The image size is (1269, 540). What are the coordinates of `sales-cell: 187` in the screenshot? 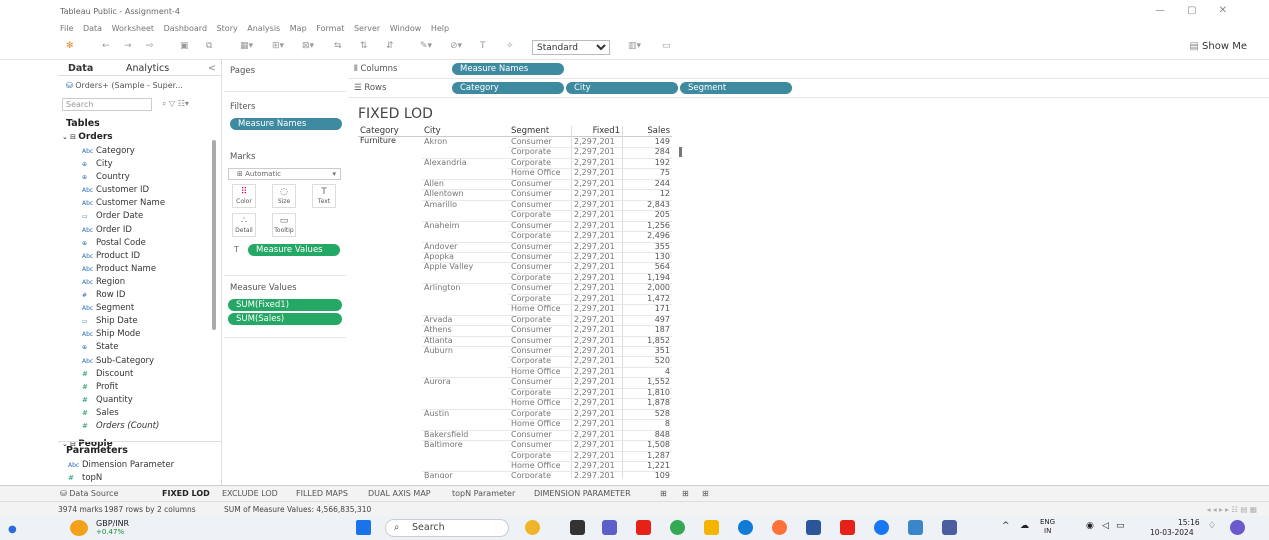 It's located at (647, 330).